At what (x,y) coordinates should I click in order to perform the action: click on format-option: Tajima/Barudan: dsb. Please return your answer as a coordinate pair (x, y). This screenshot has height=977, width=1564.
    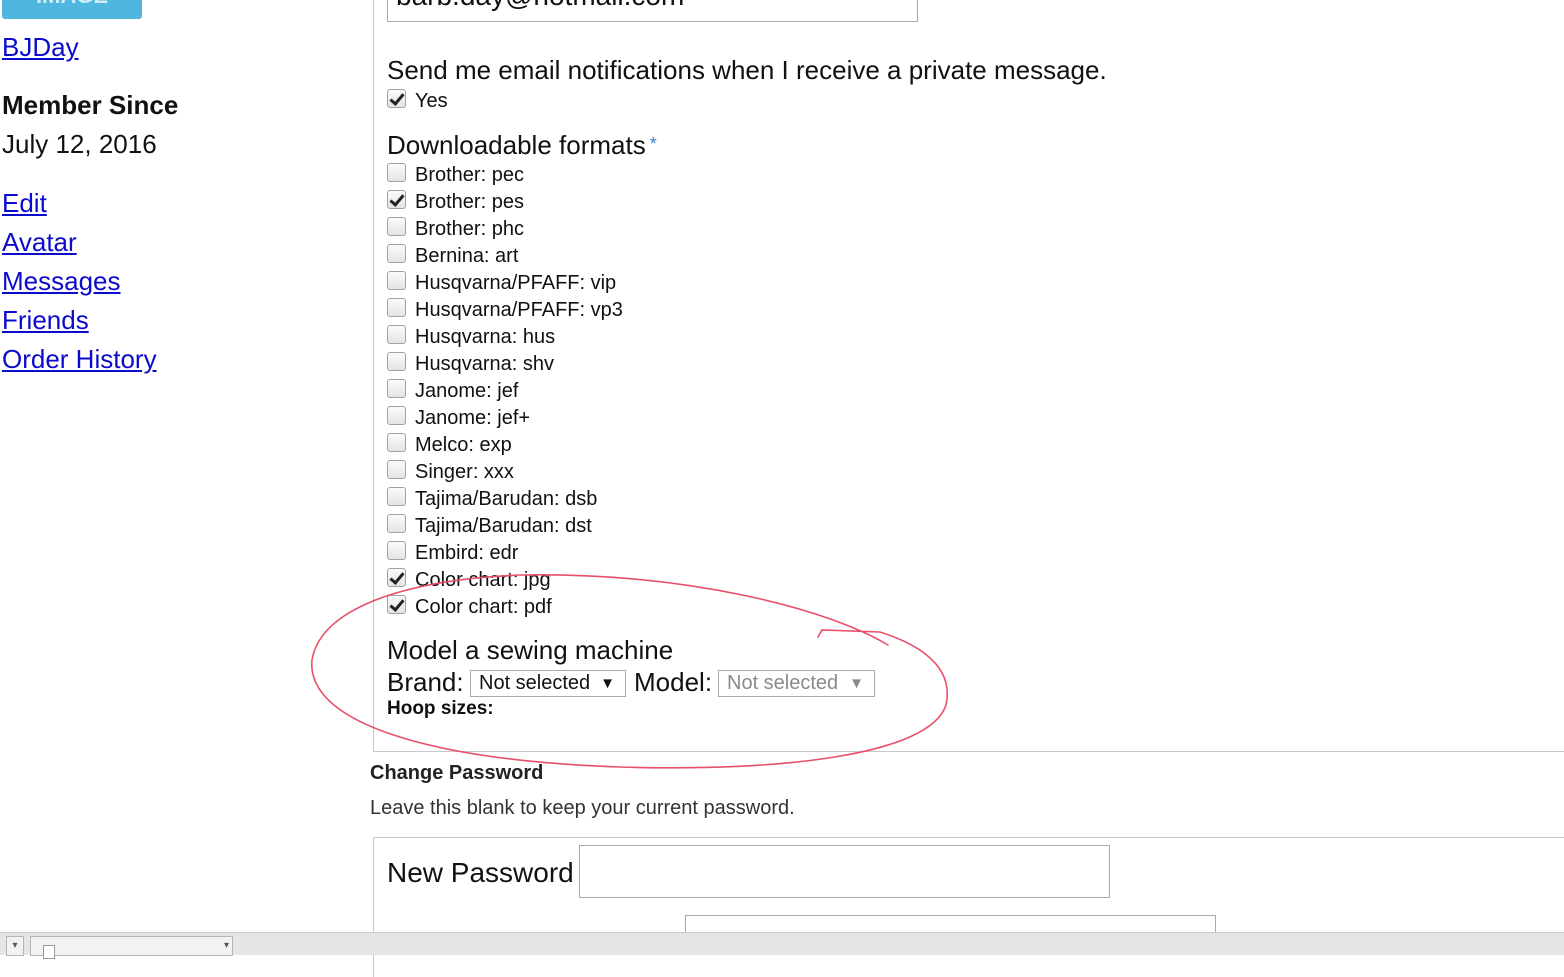
    Looking at the image, I should click on (492, 498).